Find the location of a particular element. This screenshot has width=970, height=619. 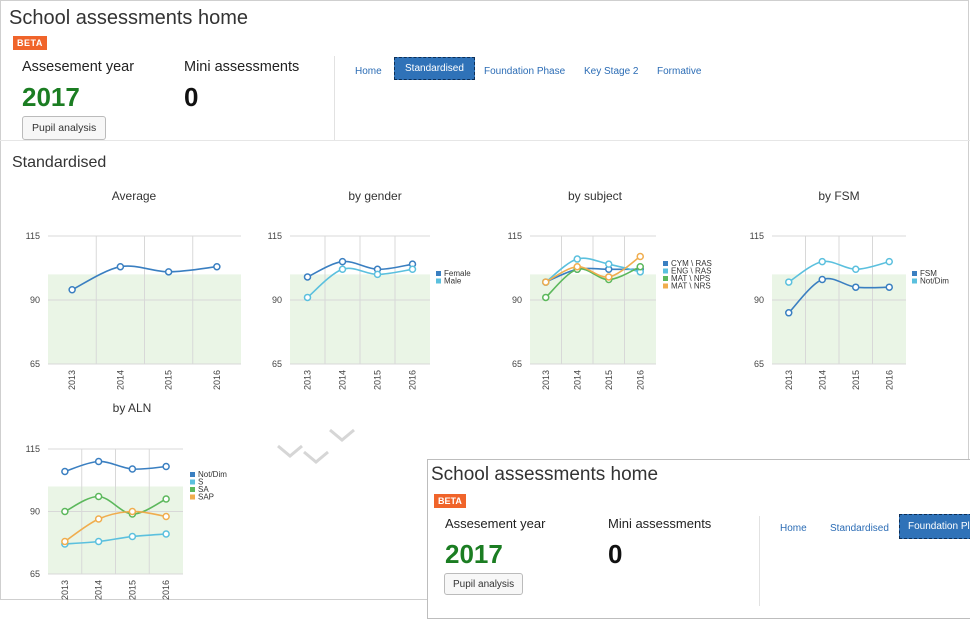

chart-3: 65901152013 2014 2015 2016by FSMFSMNot/Dim is located at coordinates (850, 289).